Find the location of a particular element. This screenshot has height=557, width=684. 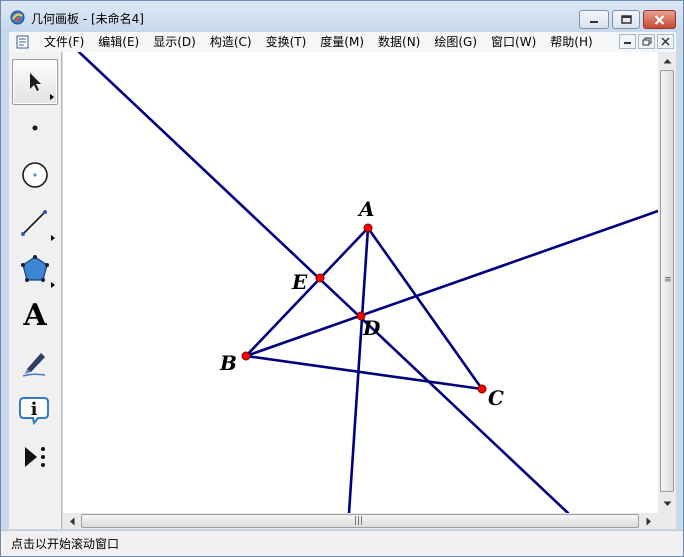

doc-close-button is located at coordinates (665, 41).